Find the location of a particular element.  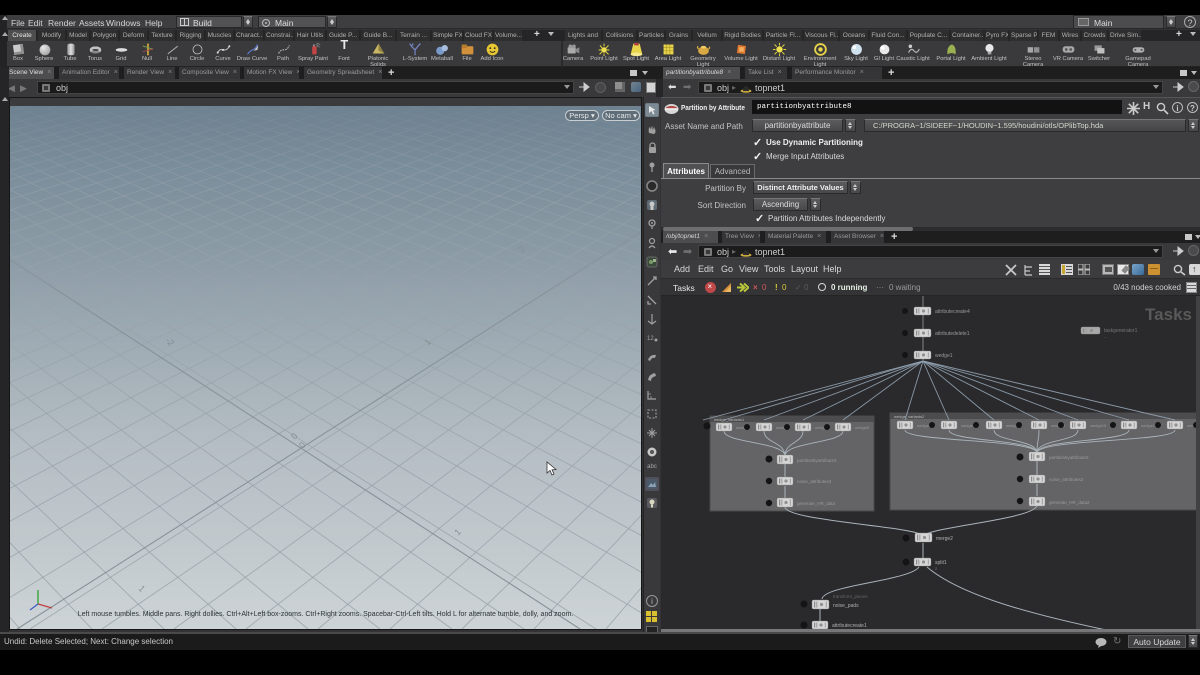

svg-text: wedge_variants1 is located at coordinates (729, 419).